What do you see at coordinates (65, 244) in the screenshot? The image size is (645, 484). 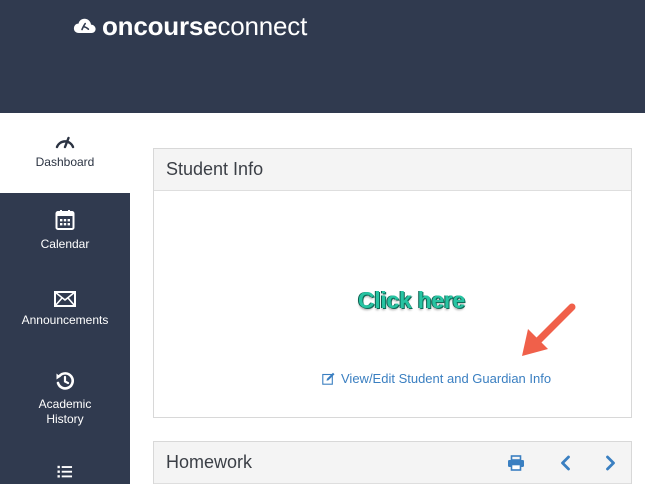 I see `sidebar-item-label: Calendar` at bounding box center [65, 244].